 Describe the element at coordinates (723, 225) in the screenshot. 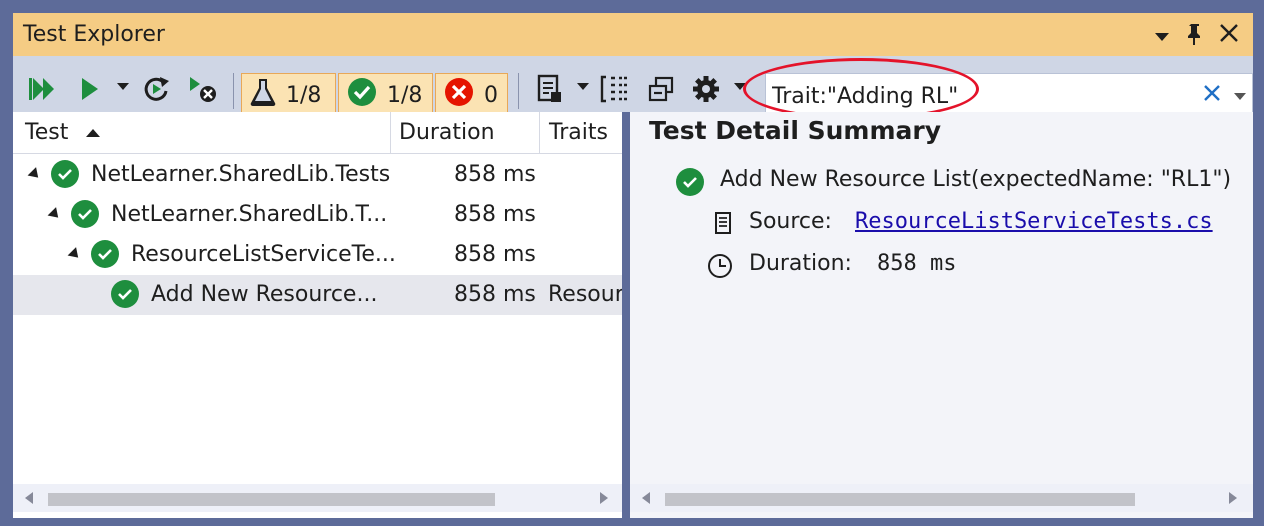

I see `document-icon` at that location.